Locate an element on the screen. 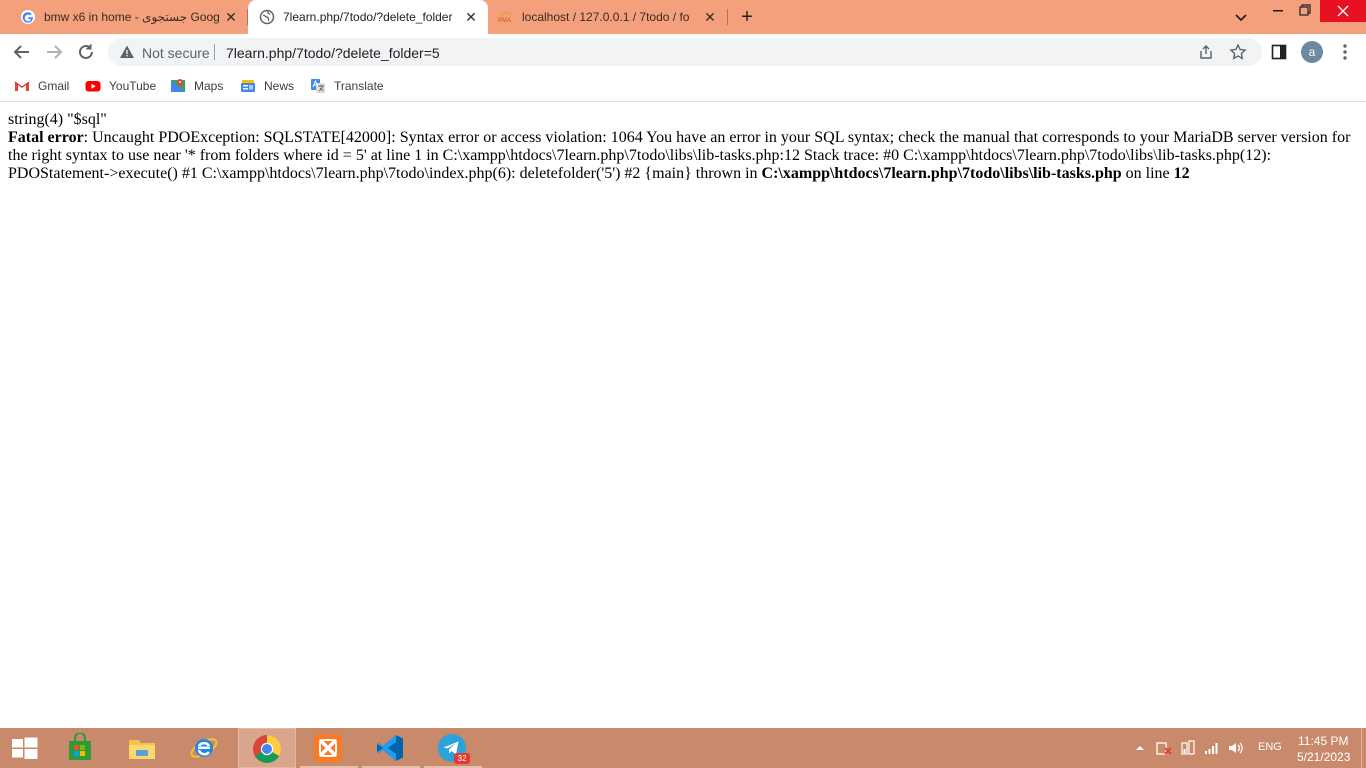 The image size is (1366, 768). back-arrow-icon is located at coordinates (22, 52).